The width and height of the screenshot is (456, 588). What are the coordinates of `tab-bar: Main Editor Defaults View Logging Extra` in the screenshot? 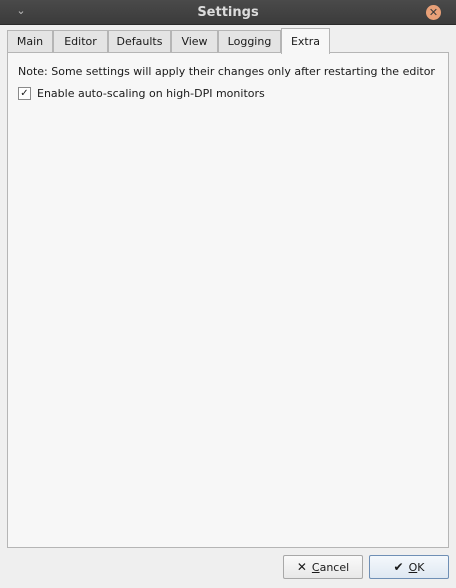 It's located at (228, 41).